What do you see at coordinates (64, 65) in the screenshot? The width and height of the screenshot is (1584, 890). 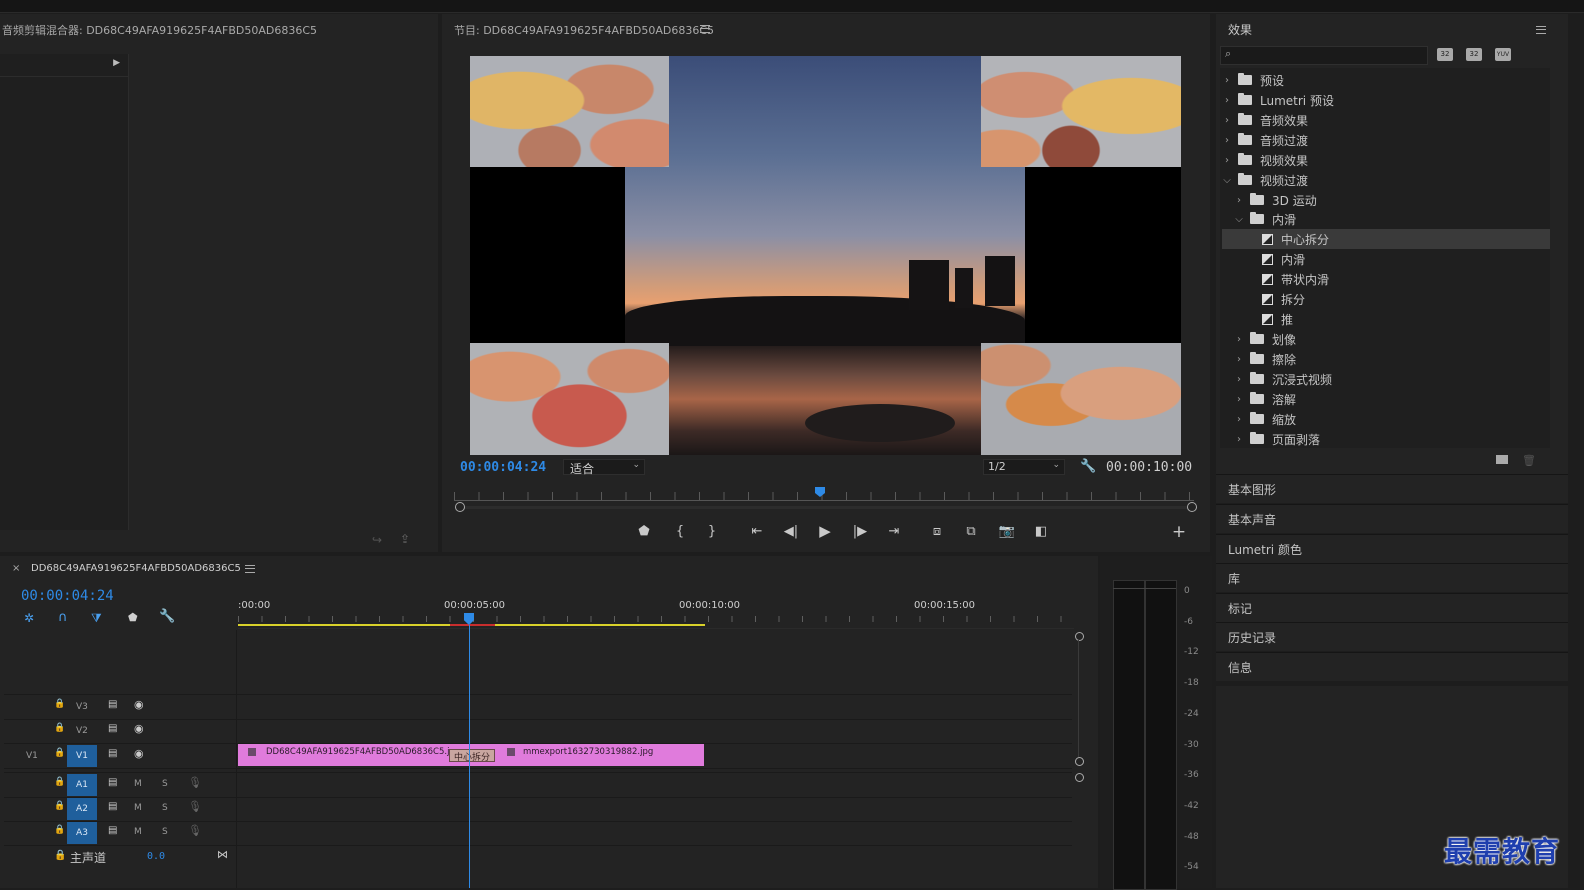 I see `audio-mixer-list-header: ▶` at bounding box center [64, 65].